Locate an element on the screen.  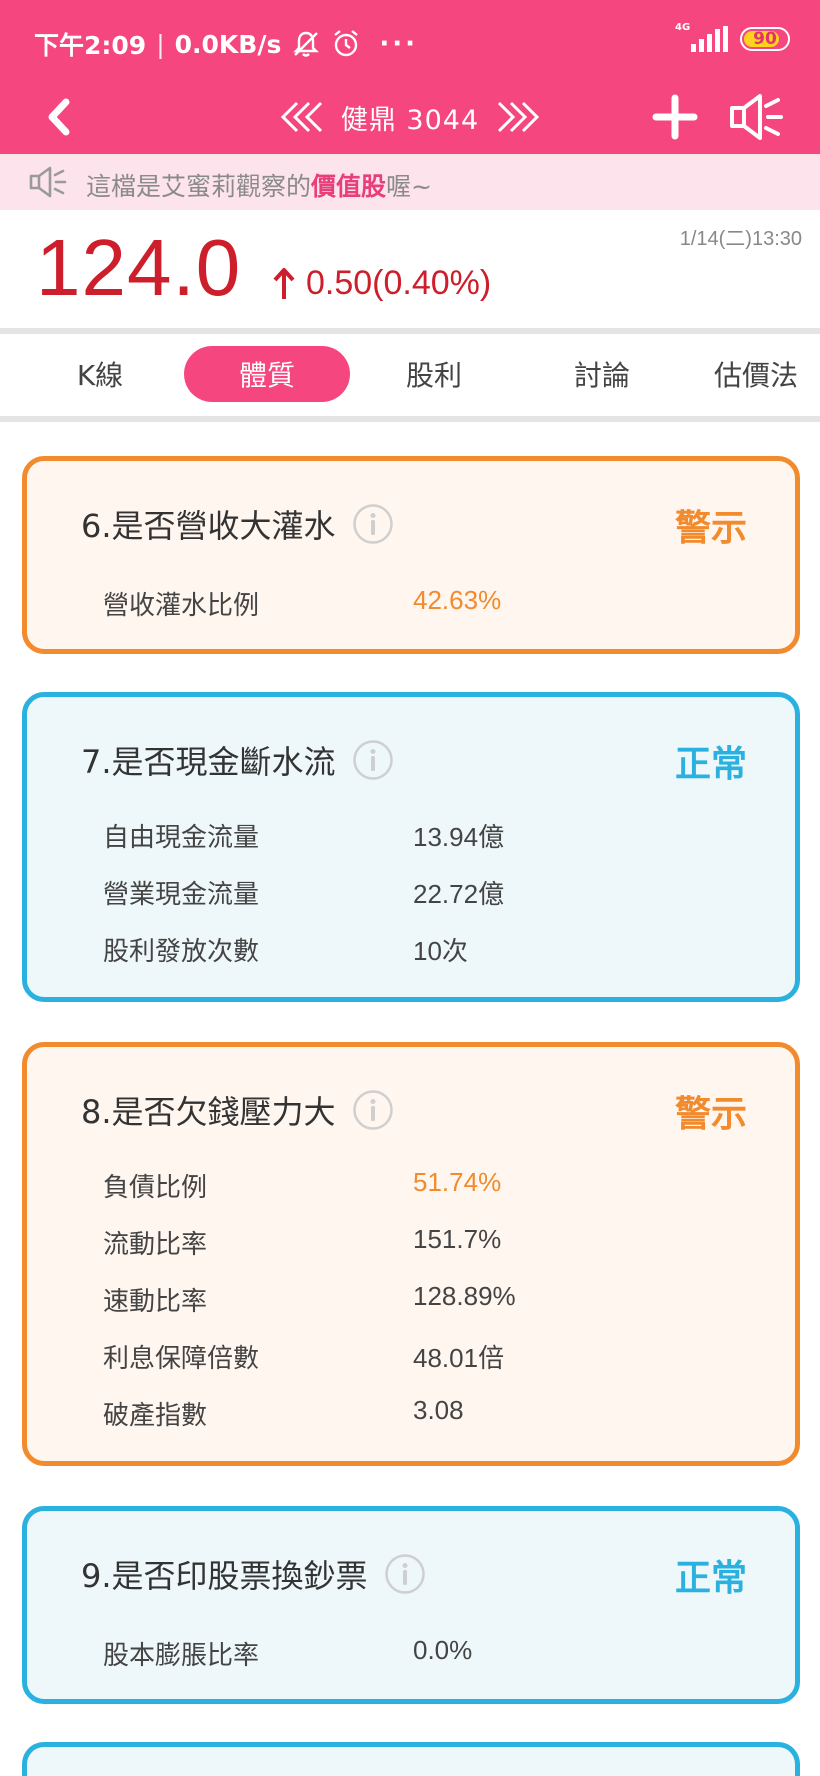
metric-row: 流動比率 151.7% is located at coordinates (428, 1244).